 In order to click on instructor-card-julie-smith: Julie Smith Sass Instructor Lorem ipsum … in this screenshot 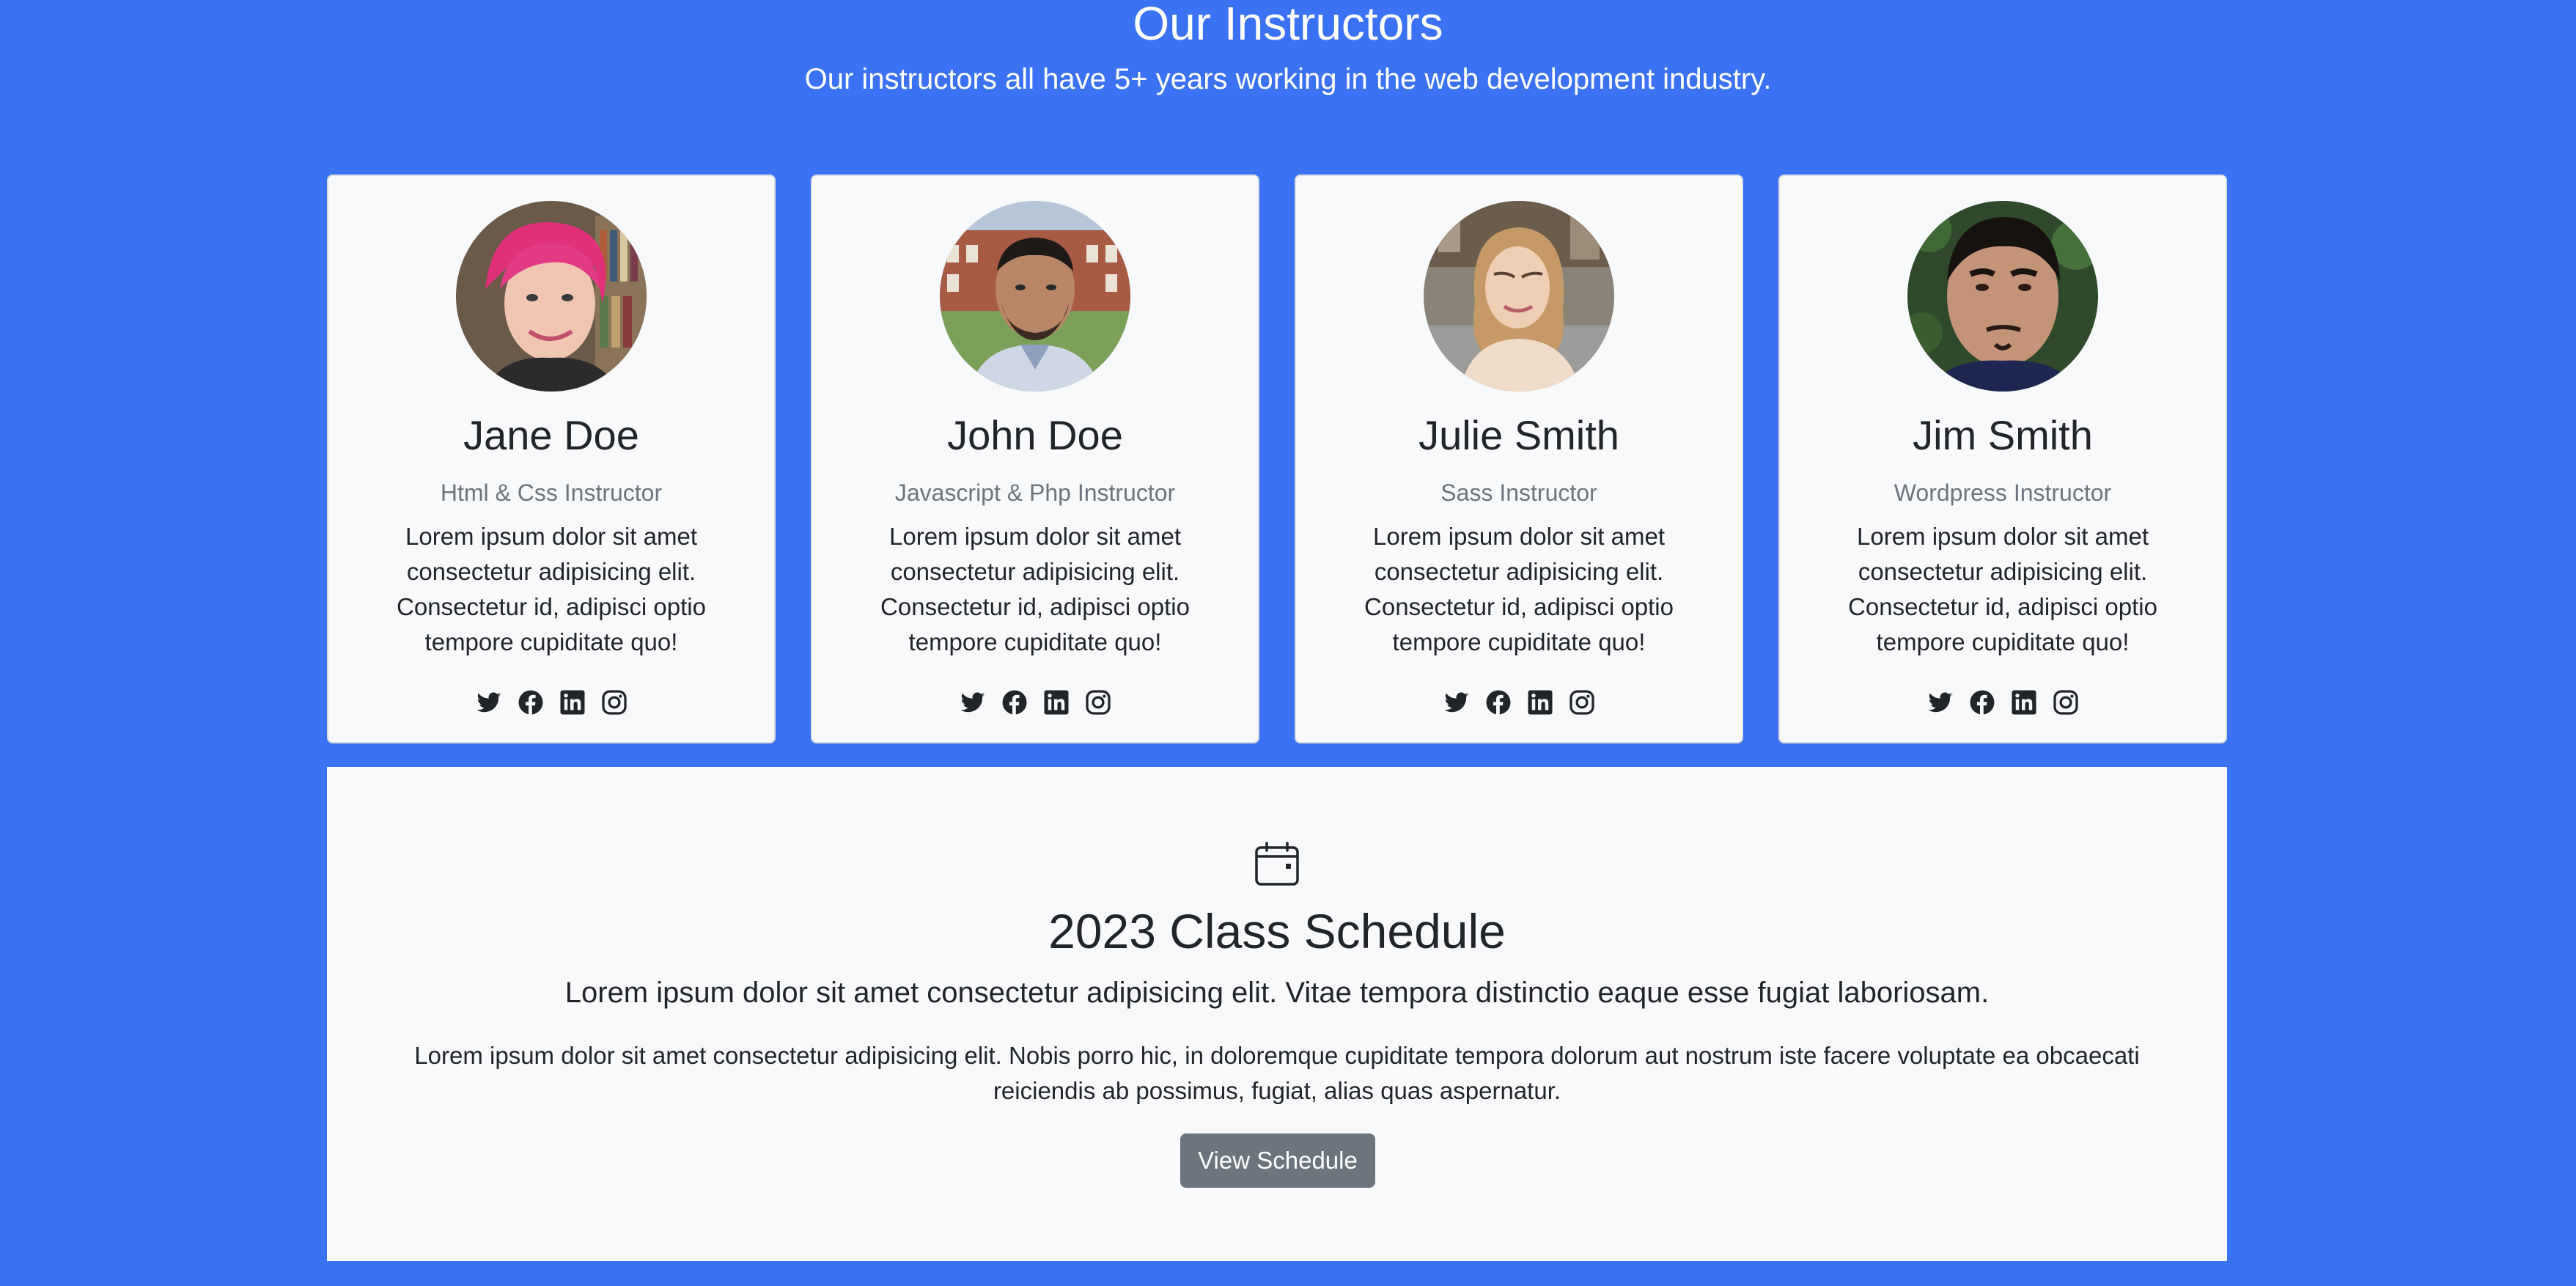, I will do `click(1519, 458)`.